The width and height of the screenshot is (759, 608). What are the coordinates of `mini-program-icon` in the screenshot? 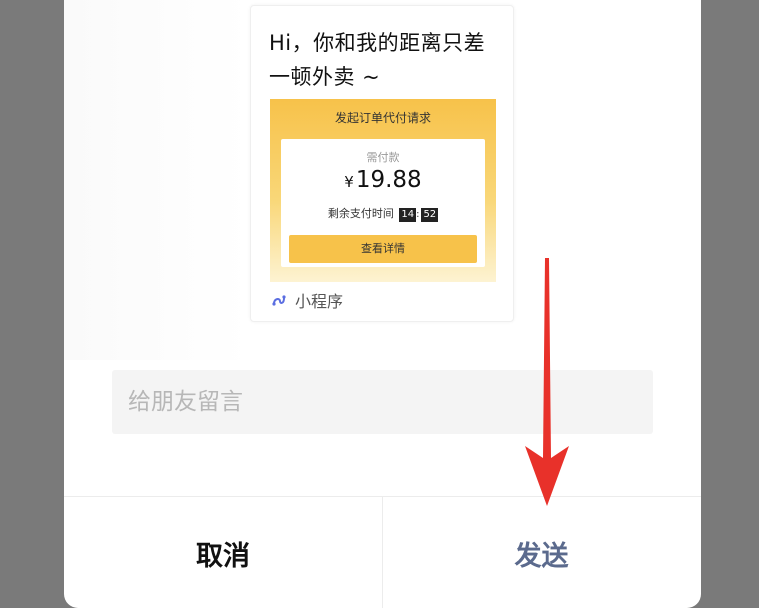 It's located at (279, 300).